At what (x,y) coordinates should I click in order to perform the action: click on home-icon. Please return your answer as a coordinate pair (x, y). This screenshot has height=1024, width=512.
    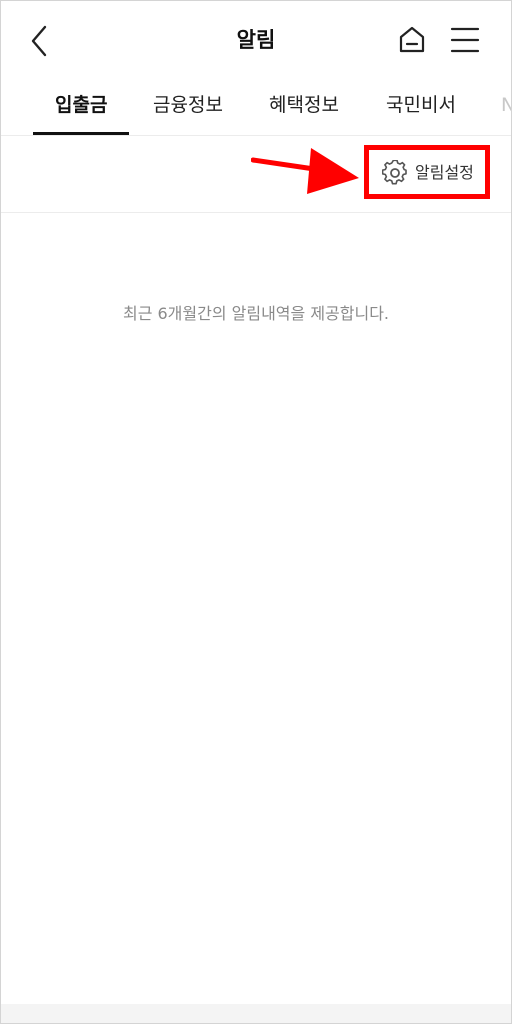
    Looking at the image, I should click on (412, 39).